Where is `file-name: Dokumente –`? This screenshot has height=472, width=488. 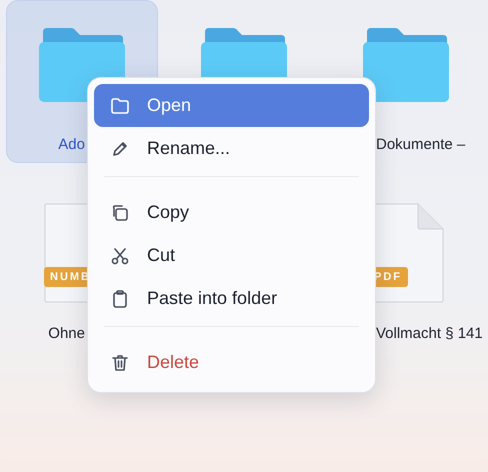
file-name: Dokumente – is located at coordinates (421, 144).